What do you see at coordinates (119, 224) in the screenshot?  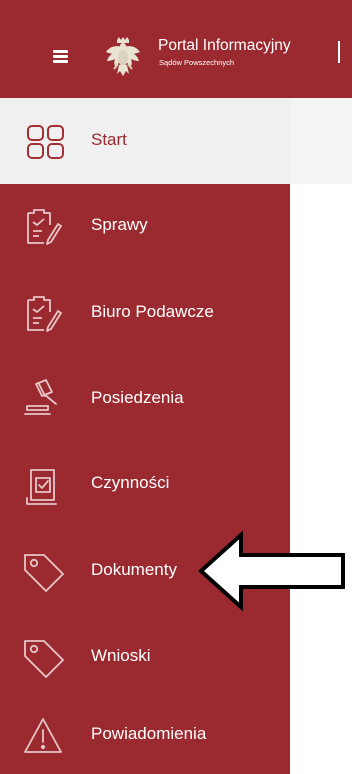 I see `sidebar-item-label: Sprawy` at bounding box center [119, 224].